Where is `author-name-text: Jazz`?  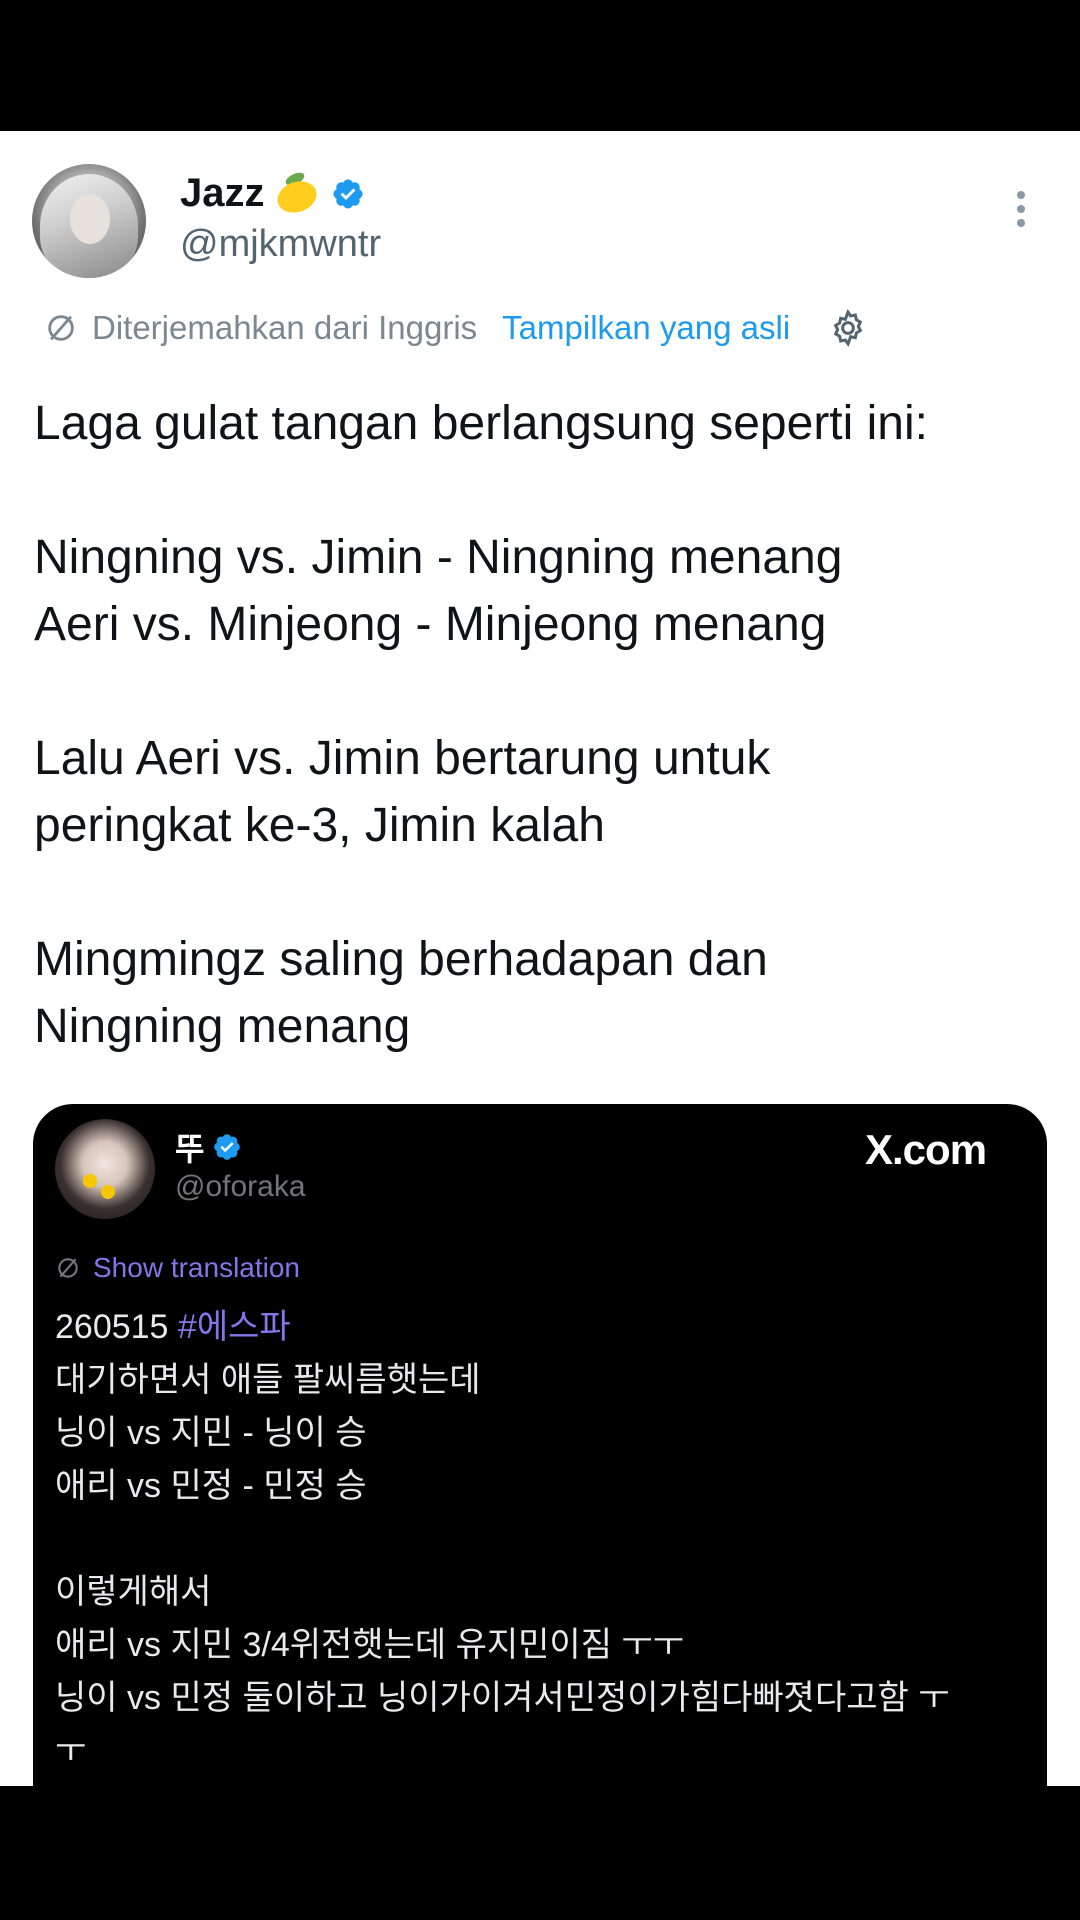 author-name-text: Jazz is located at coordinates (222, 193).